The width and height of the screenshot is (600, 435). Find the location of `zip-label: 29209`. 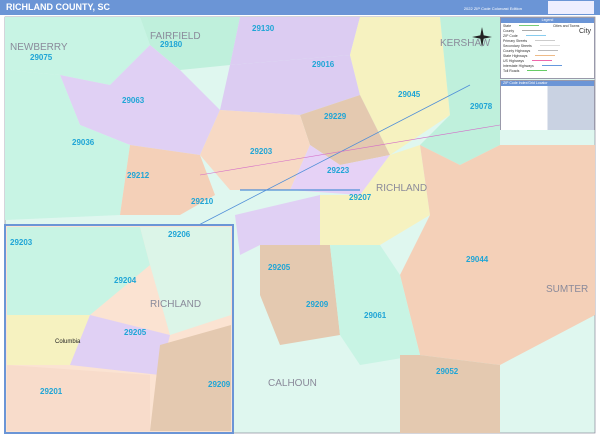

zip-label: 29209 is located at coordinates (317, 304).